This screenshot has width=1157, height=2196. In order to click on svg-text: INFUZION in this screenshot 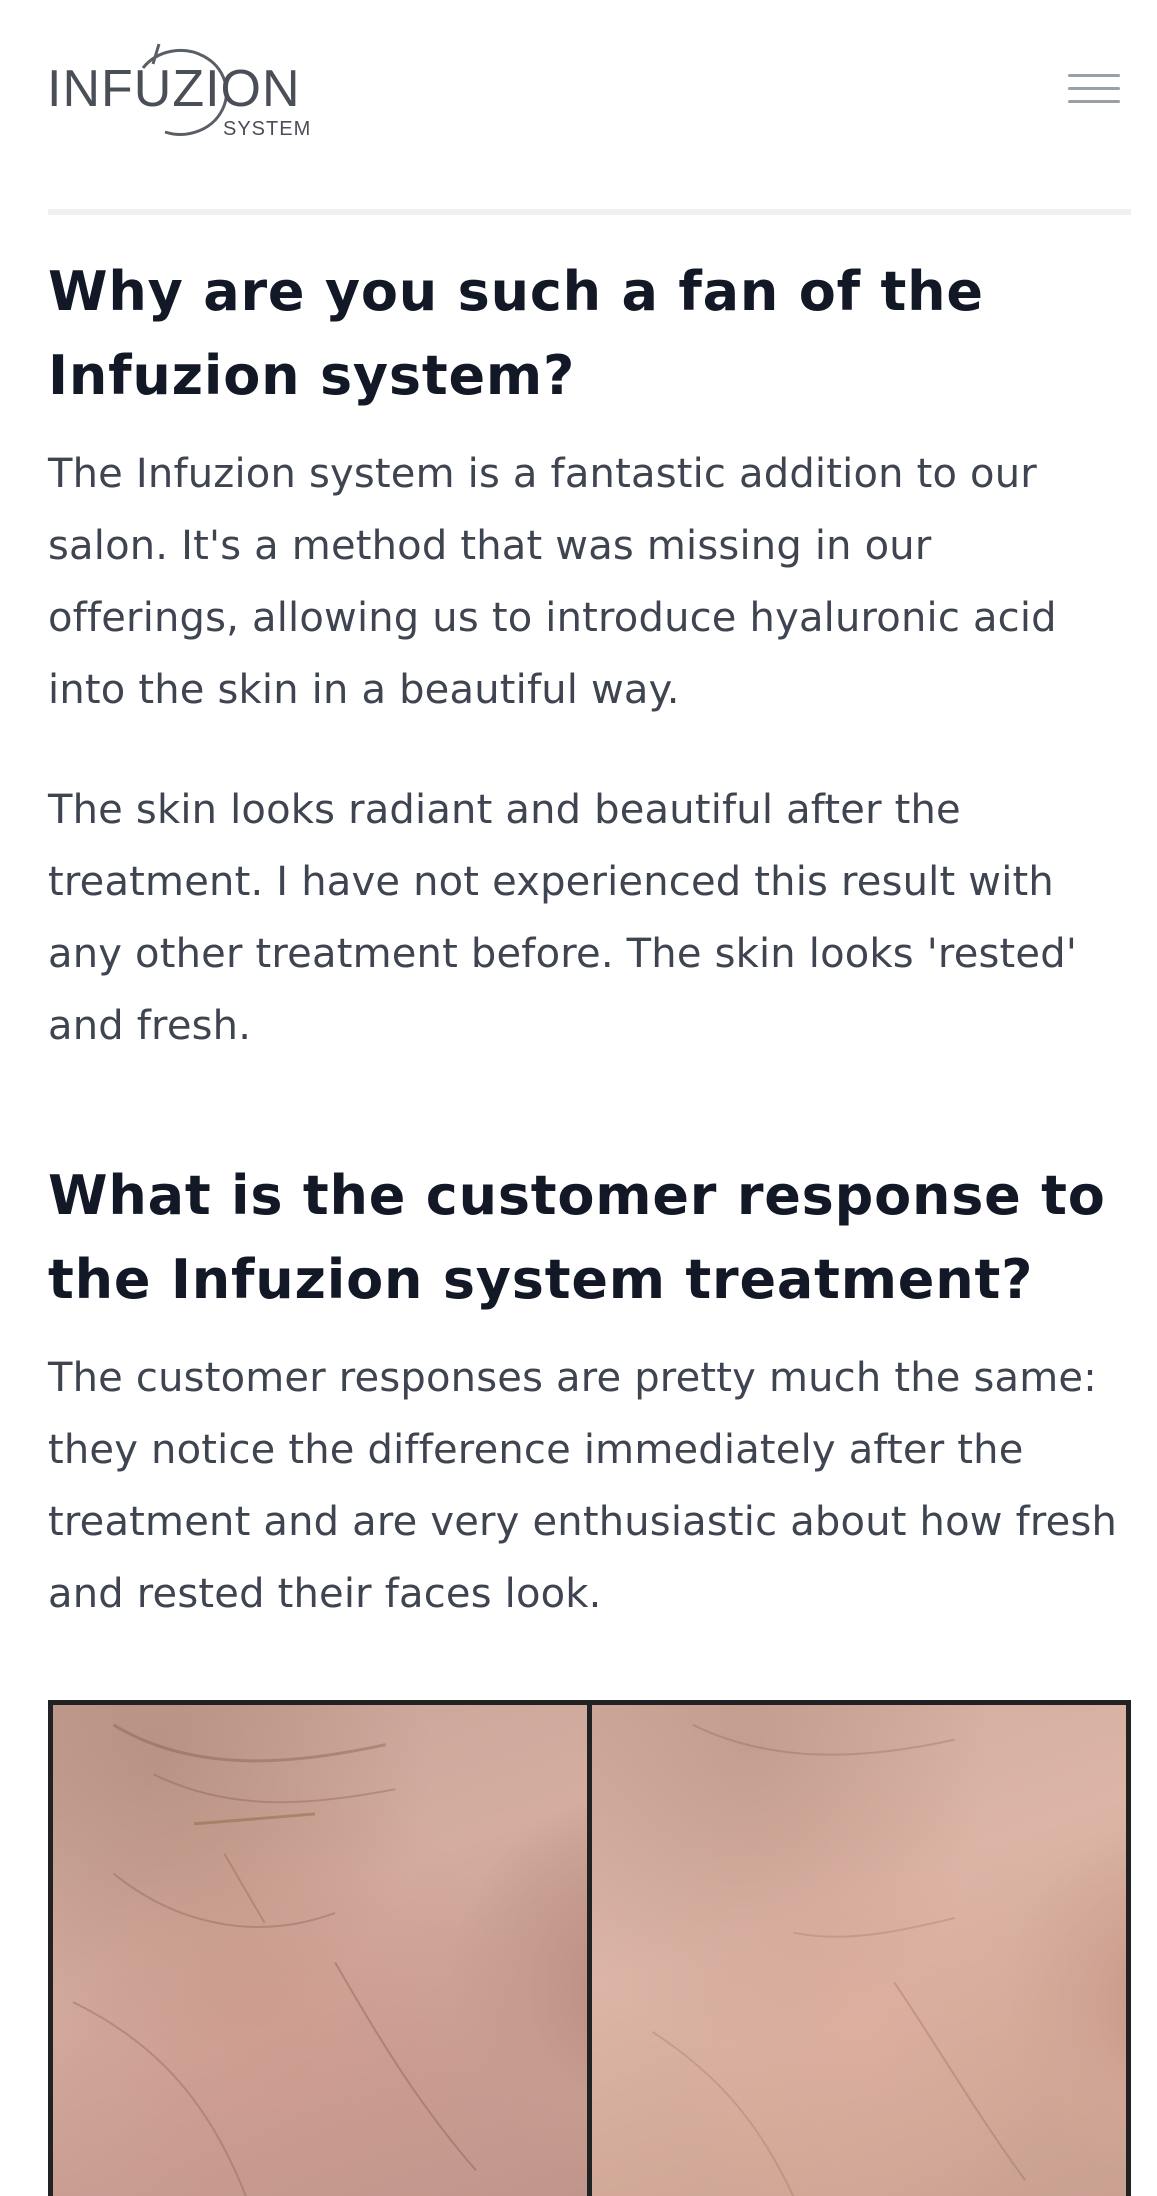, I will do `click(174, 89)`.